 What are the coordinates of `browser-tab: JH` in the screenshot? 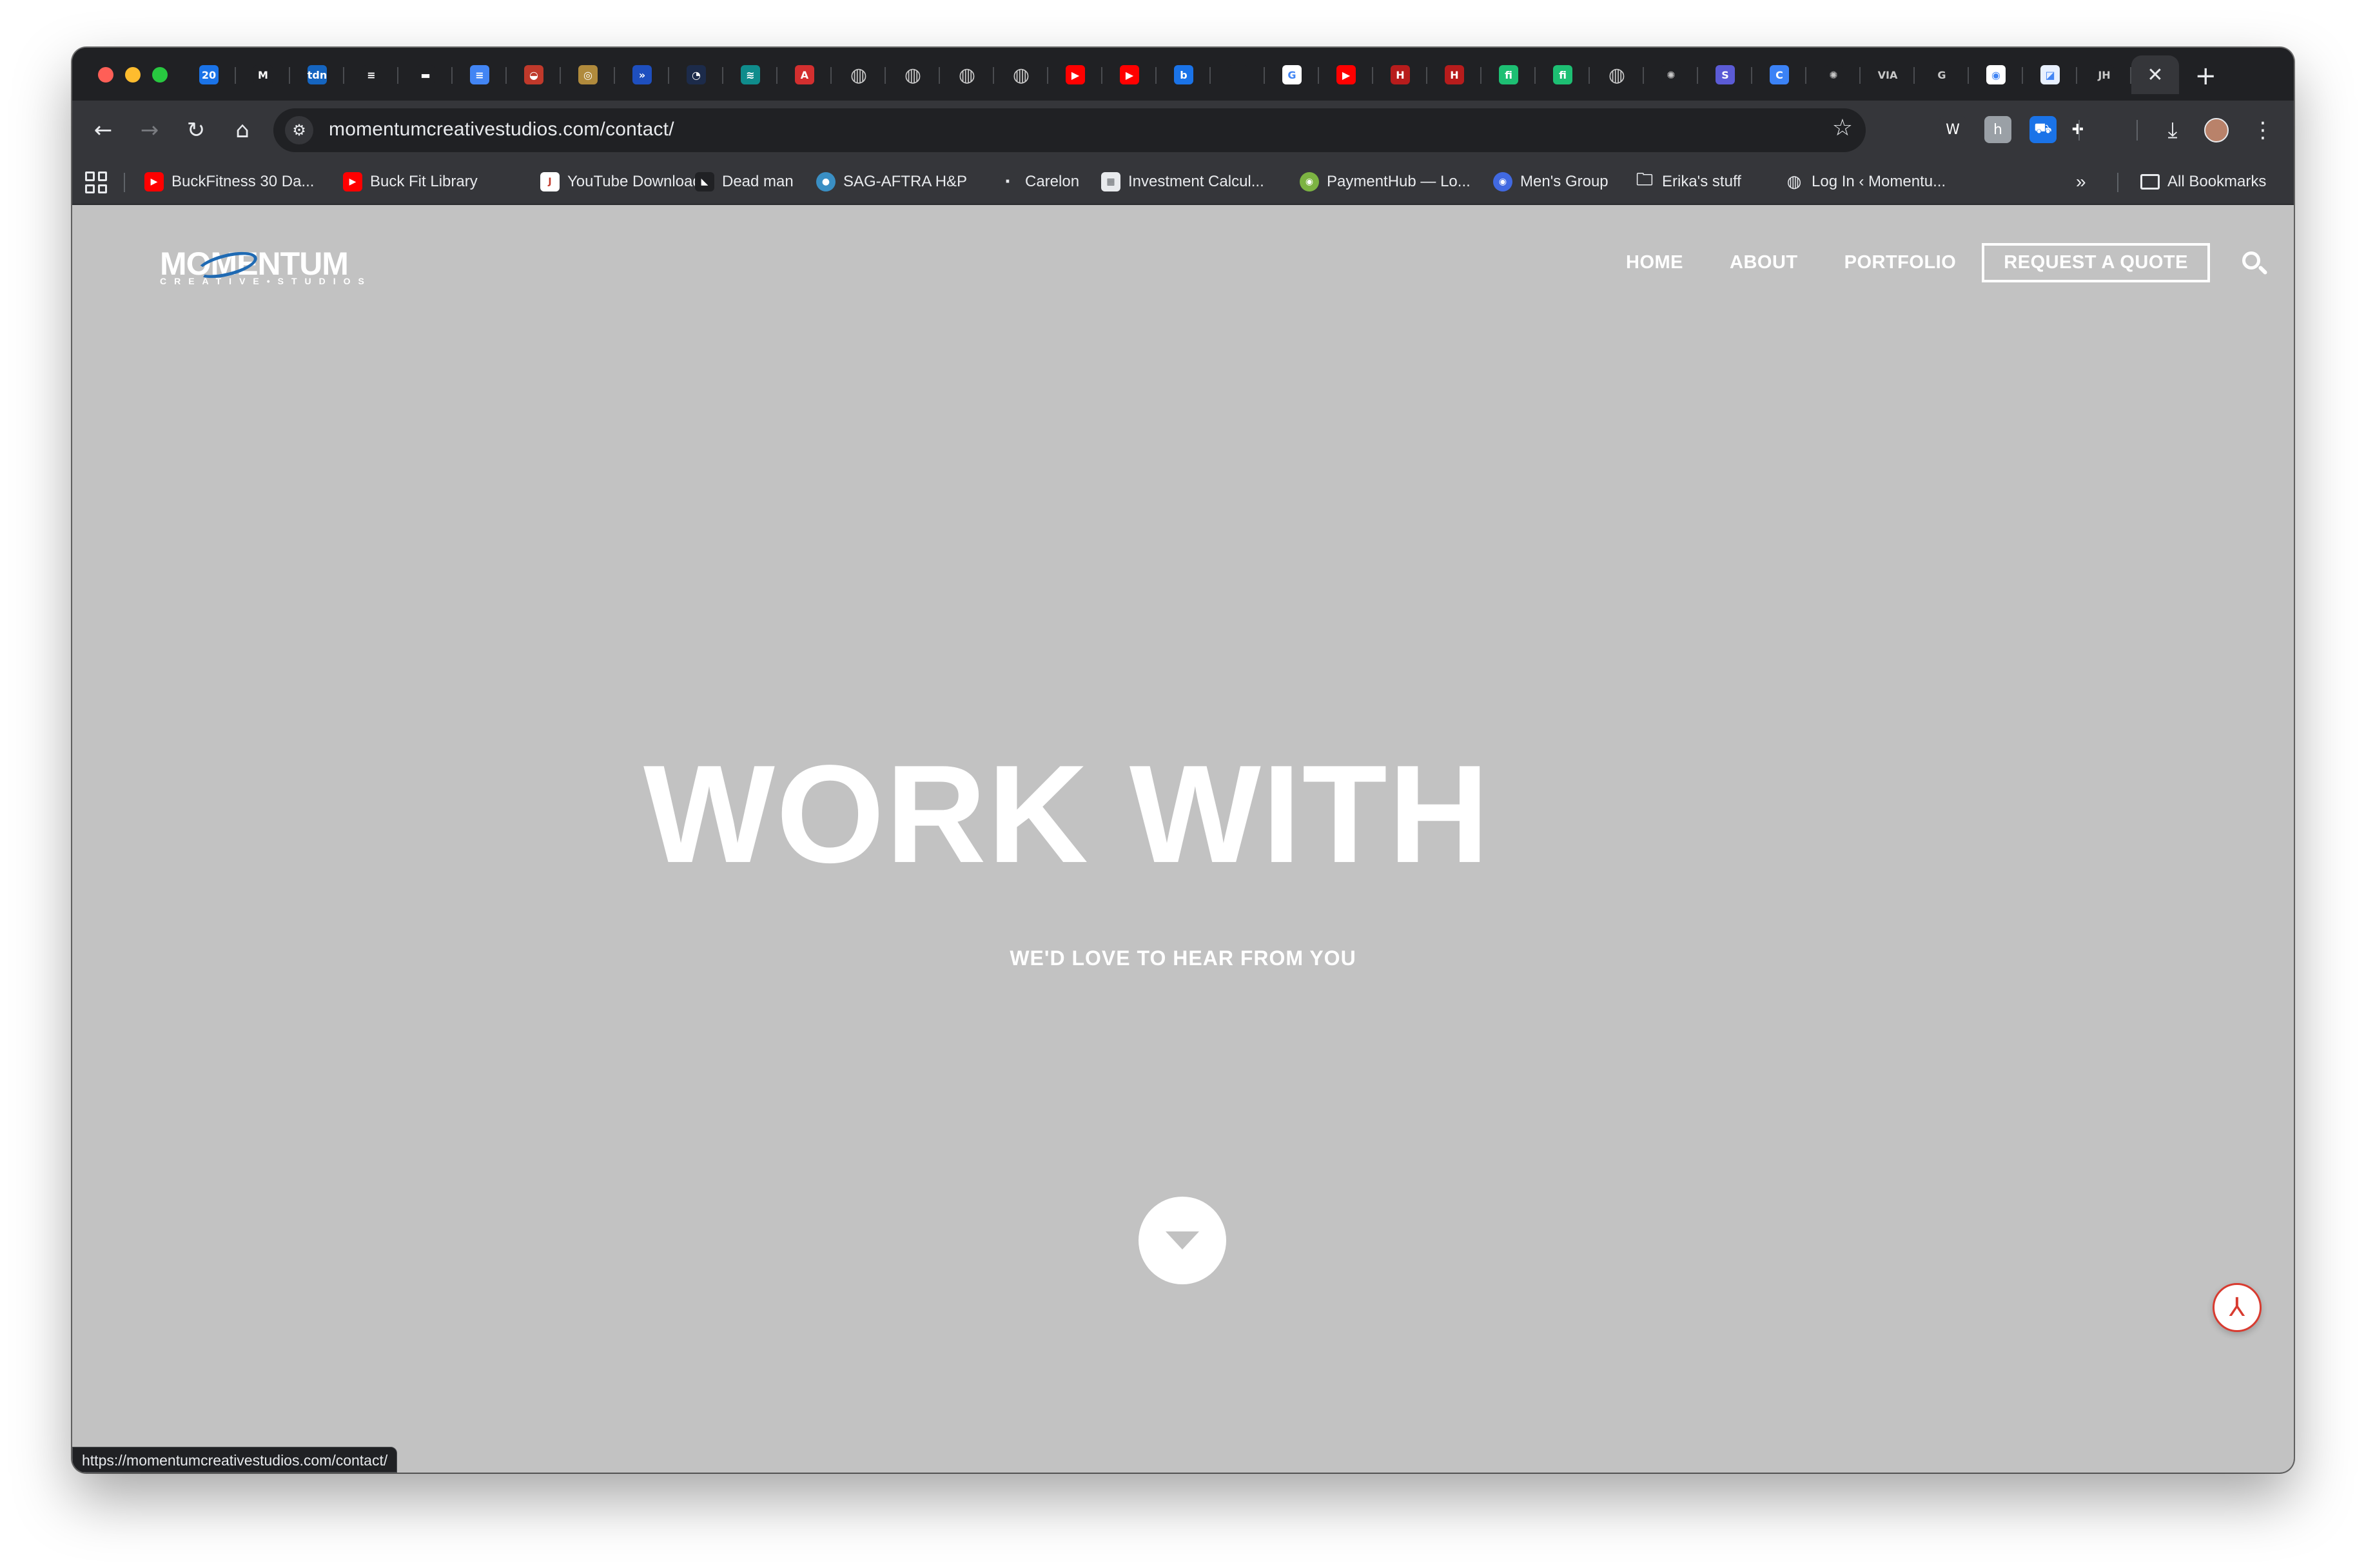 It's located at (2104, 74).